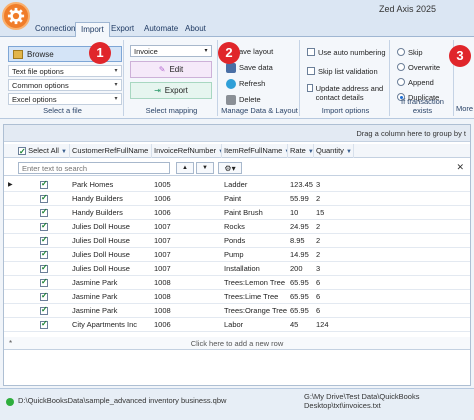  I want to click on cell-item: Ponds, so click(255, 241).